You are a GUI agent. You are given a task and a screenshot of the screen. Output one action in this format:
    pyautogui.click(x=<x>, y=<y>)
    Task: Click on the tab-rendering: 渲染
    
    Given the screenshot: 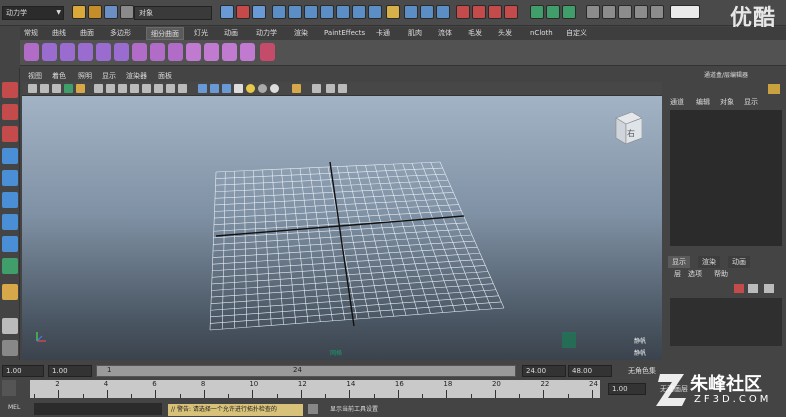 What is the action you would take?
    pyautogui.click(x=301, y=33)
    